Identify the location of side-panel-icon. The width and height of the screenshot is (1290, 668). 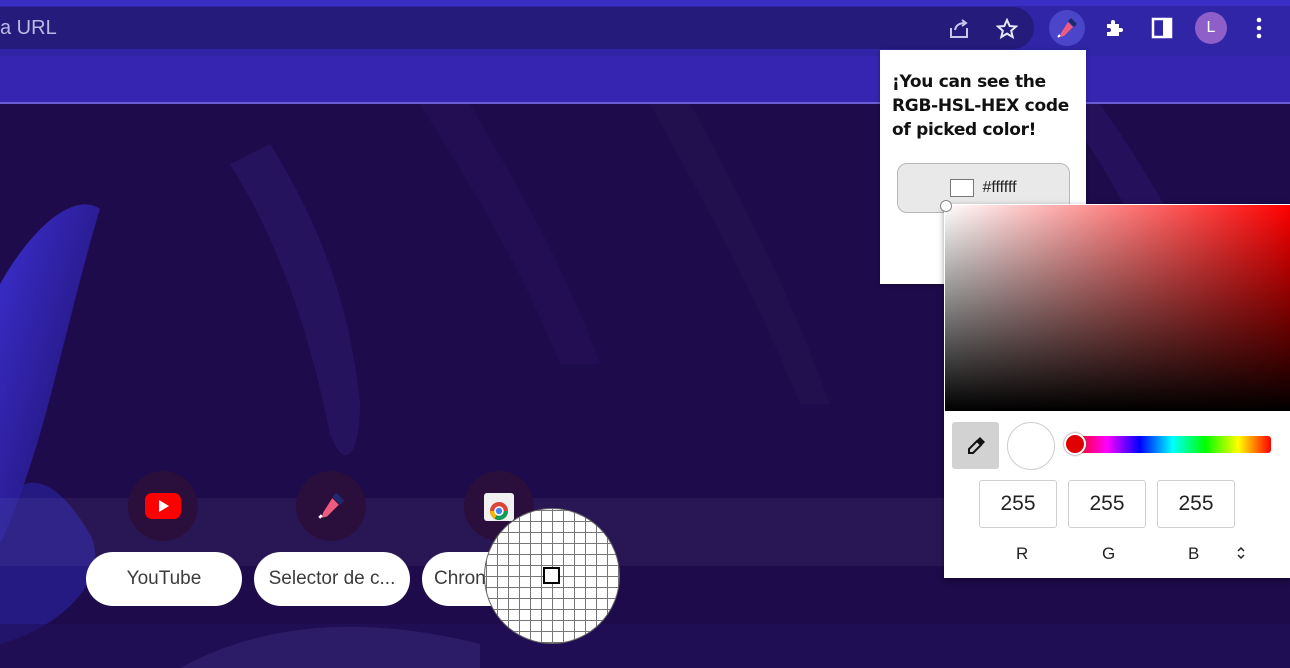
(1162, 28).